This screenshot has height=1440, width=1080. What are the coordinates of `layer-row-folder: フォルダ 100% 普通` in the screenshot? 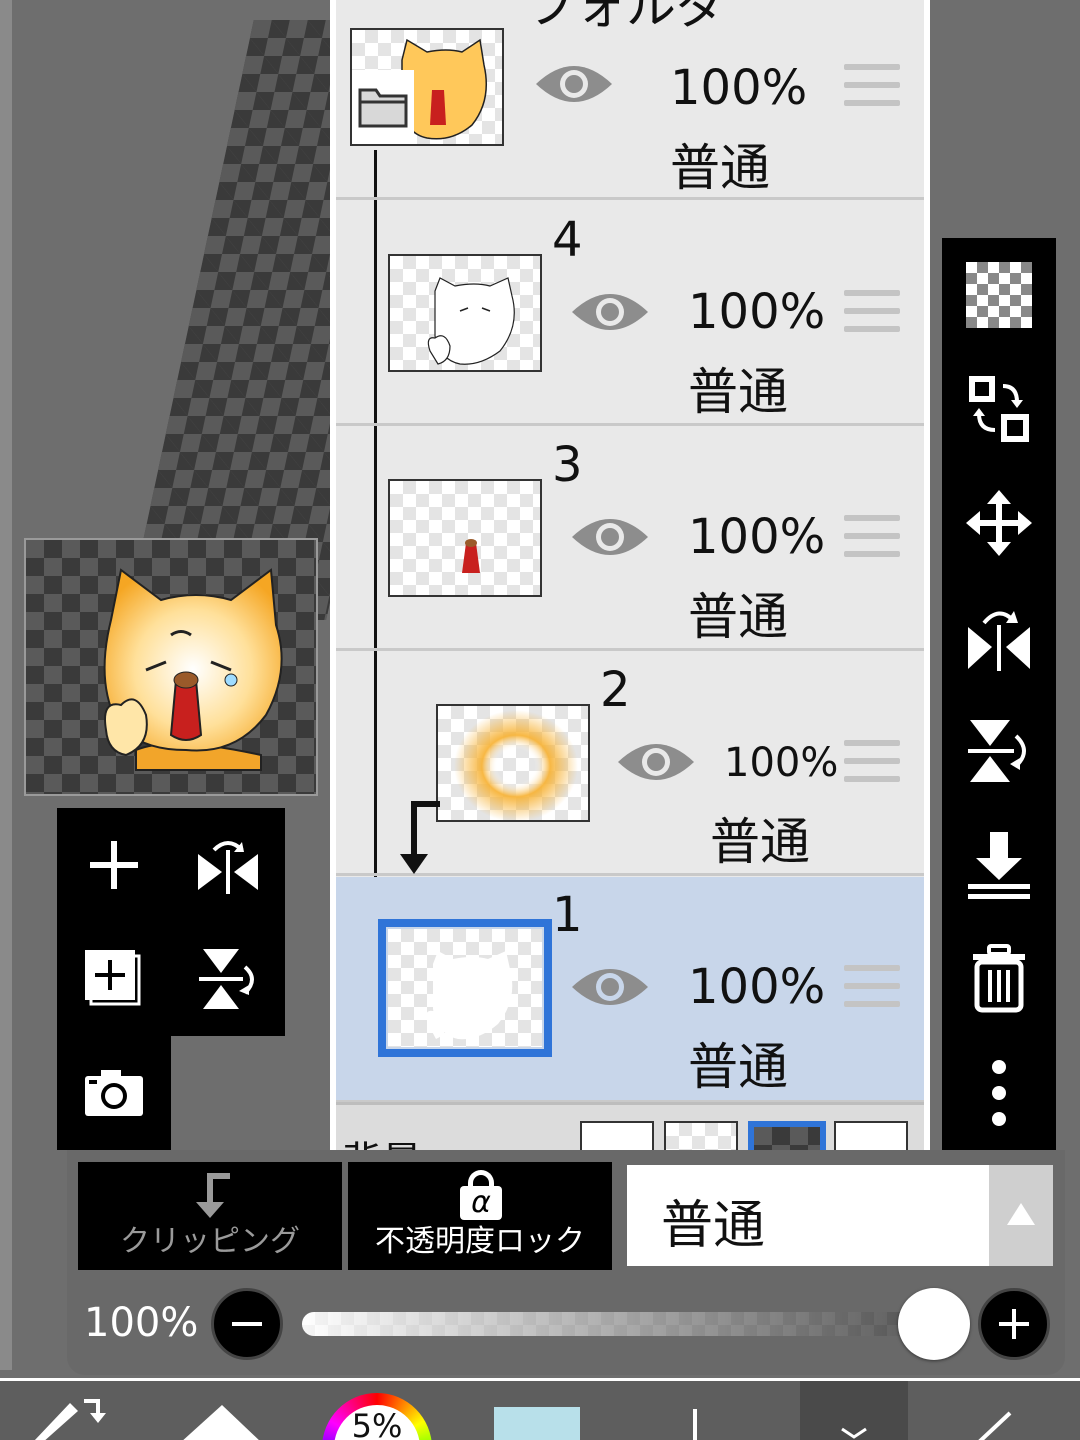 It's located at (630, 100).